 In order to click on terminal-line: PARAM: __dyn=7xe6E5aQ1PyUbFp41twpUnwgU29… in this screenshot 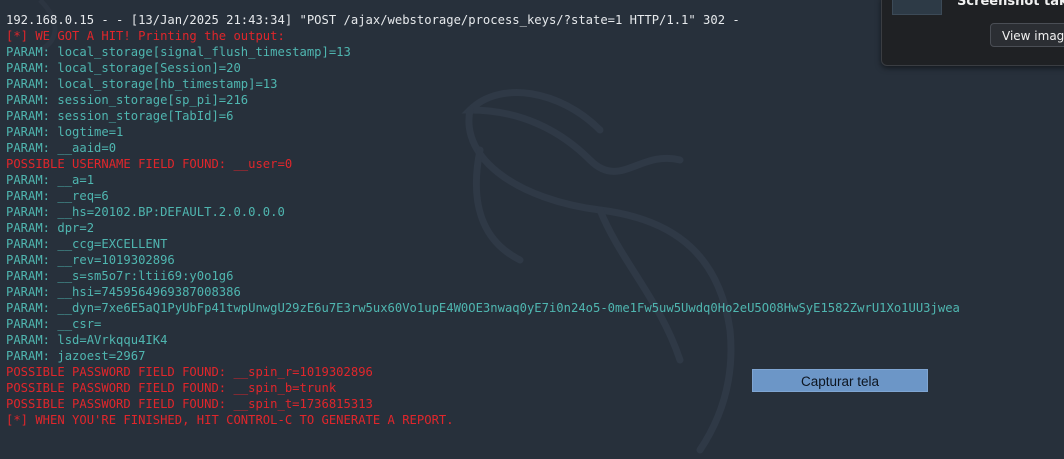, I will do `click(483, 308)`.